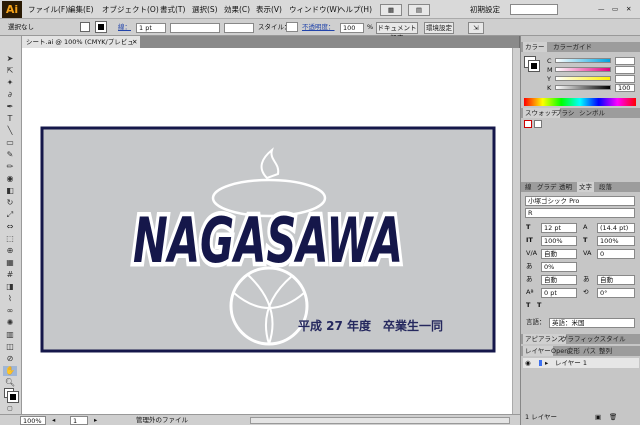 This screenshot has width=640, height=425. I want to click on channel-value-m, so click(625, 70).